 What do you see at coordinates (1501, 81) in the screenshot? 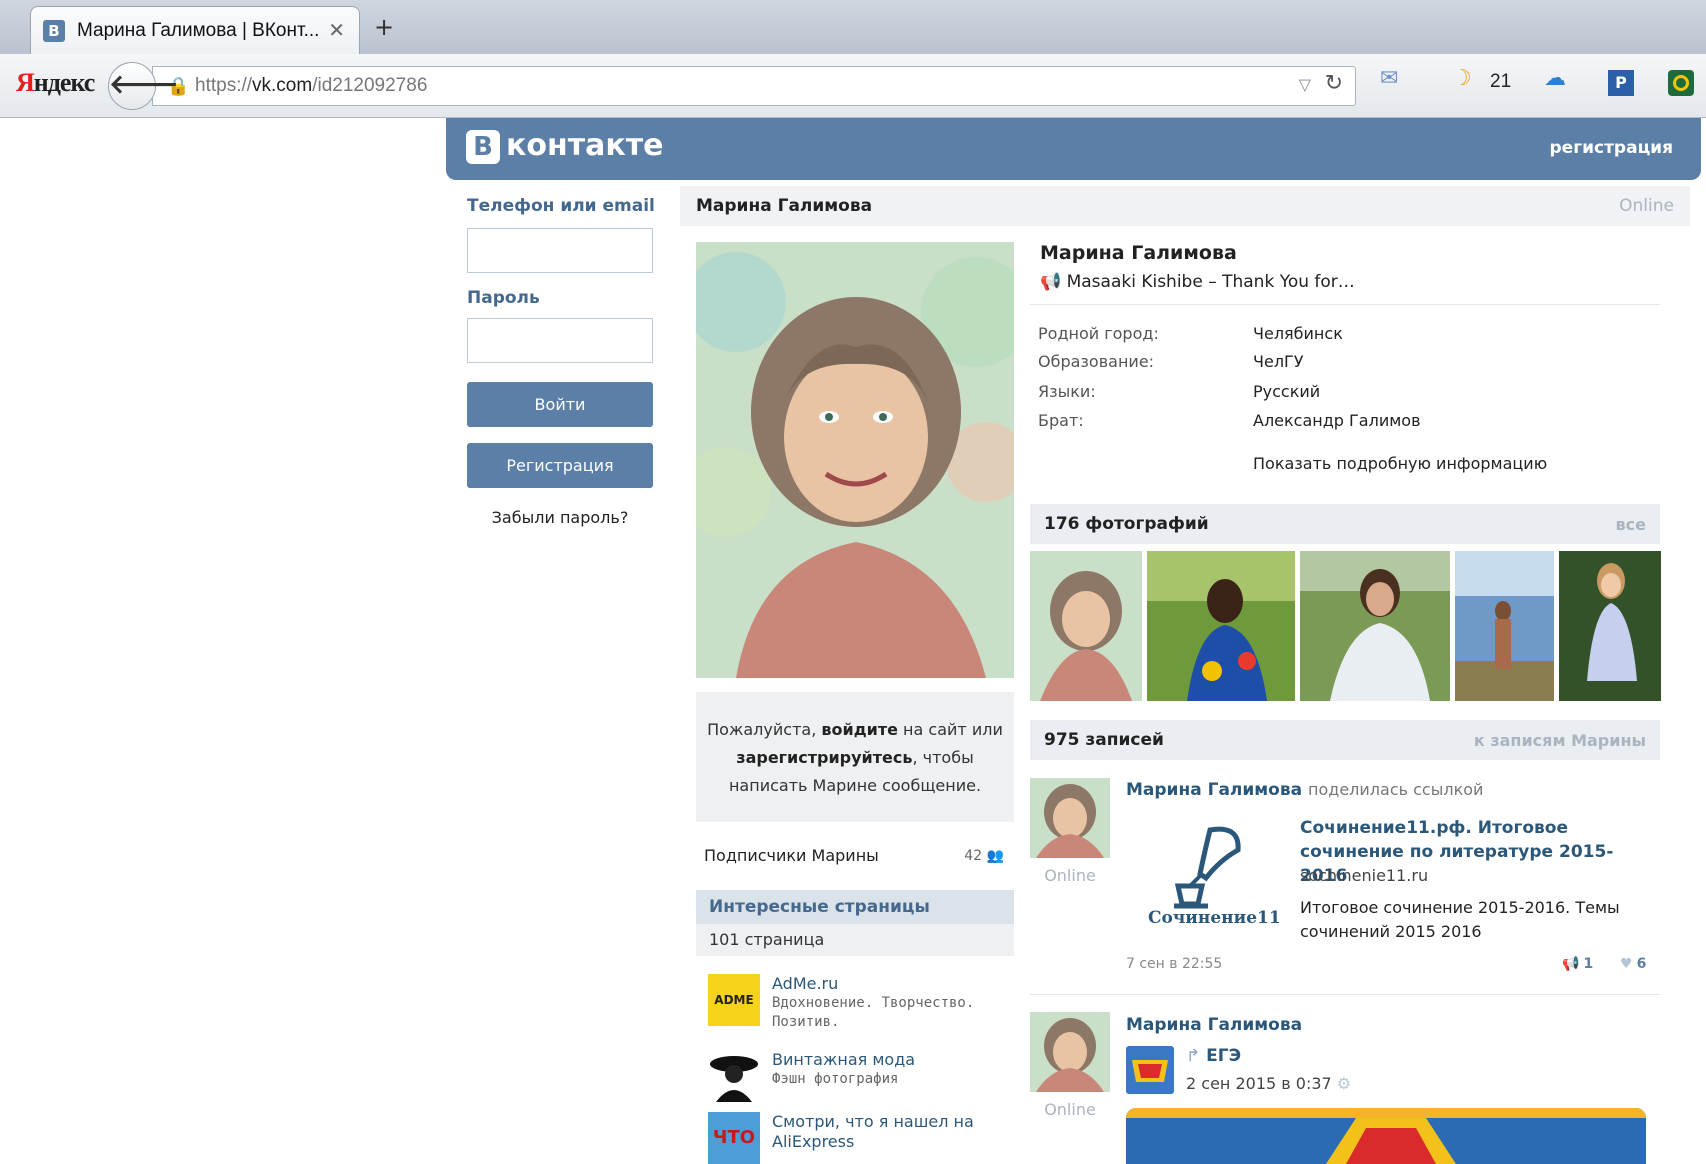
I see `weather-count: 21` at bounding box center [1501, 81].